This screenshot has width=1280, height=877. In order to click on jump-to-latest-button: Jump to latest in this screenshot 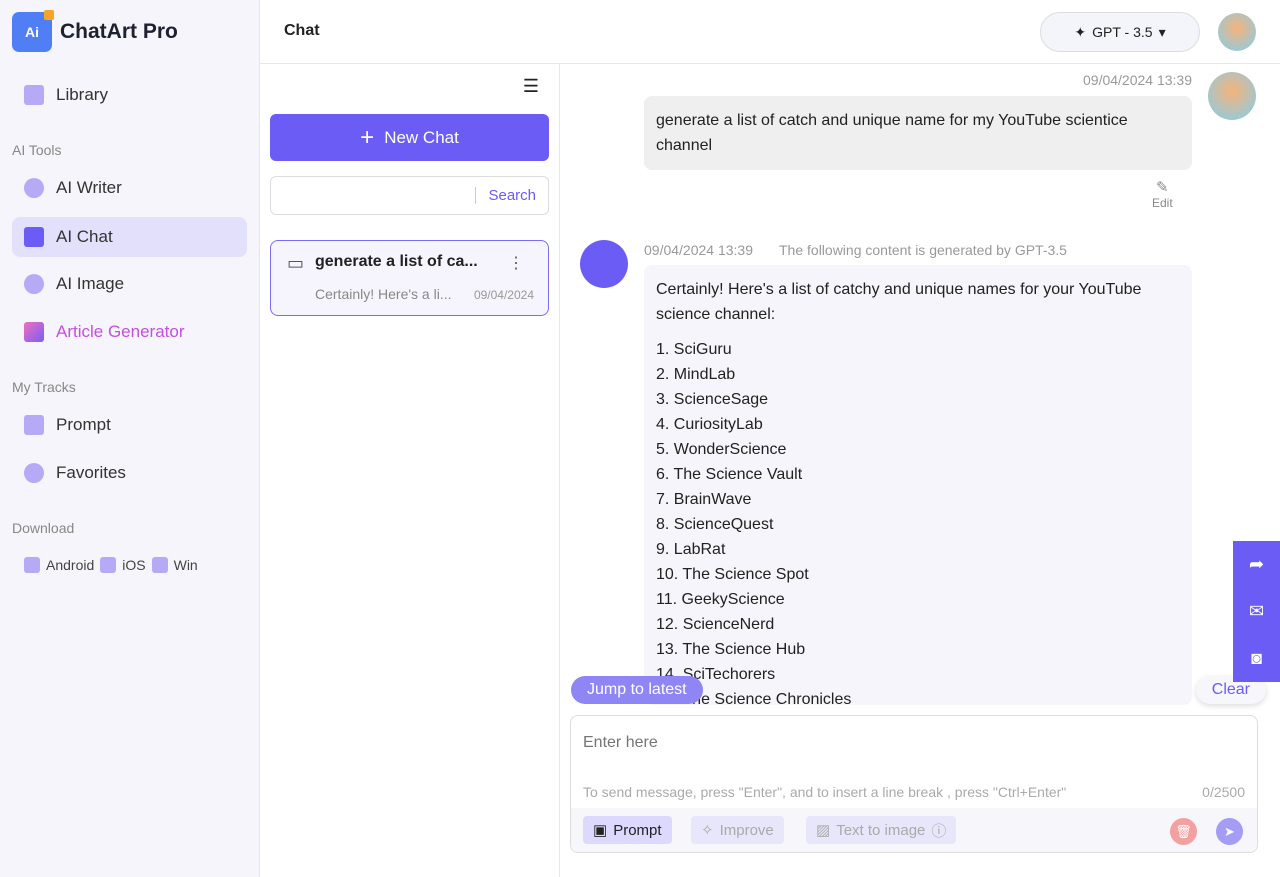, I will do `click(637, 690)`.